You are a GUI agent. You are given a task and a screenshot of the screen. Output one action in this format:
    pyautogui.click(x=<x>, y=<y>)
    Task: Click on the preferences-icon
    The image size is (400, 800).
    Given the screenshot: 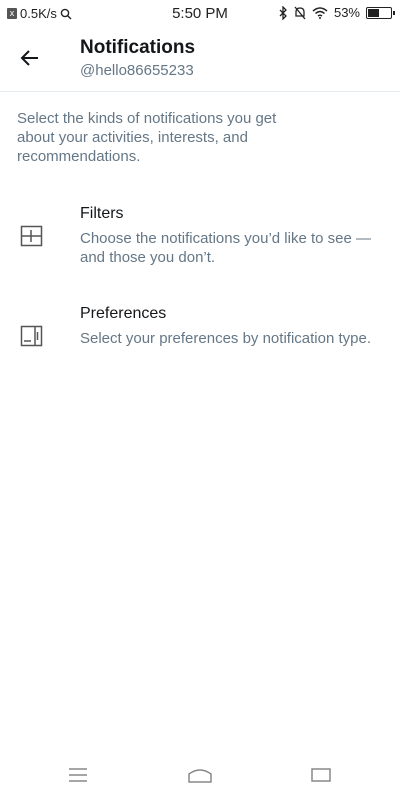 What is the action you would take?
    pyautogui.click(x=31, y=336)
    